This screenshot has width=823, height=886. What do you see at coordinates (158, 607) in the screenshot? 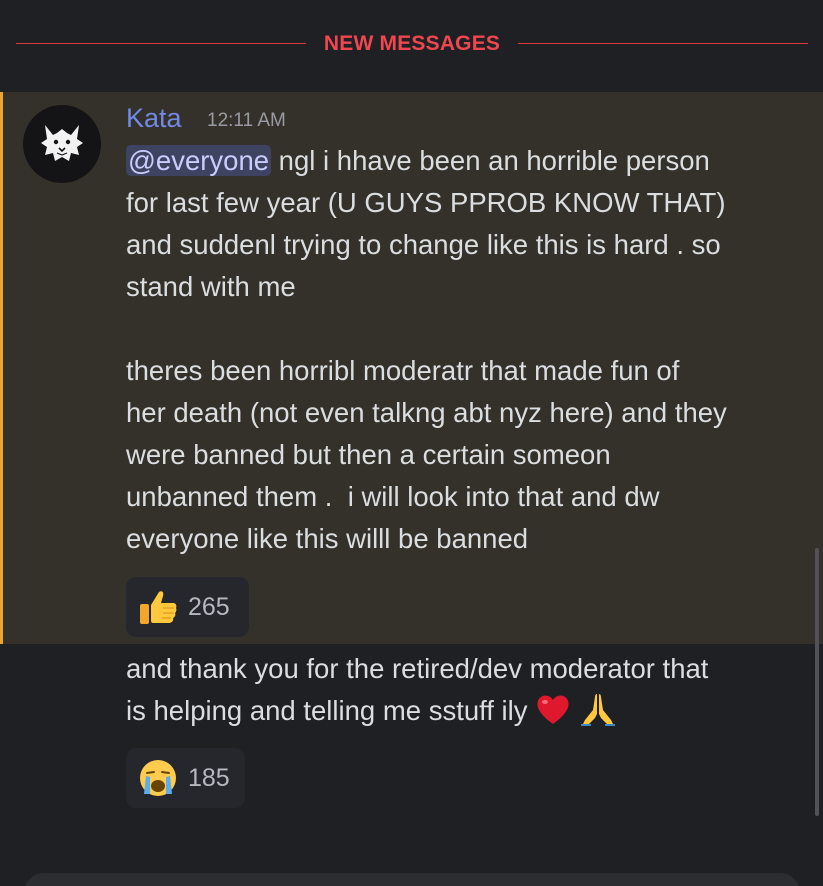
I see `thumbs-up-icon` at bounding box center [158, 607].